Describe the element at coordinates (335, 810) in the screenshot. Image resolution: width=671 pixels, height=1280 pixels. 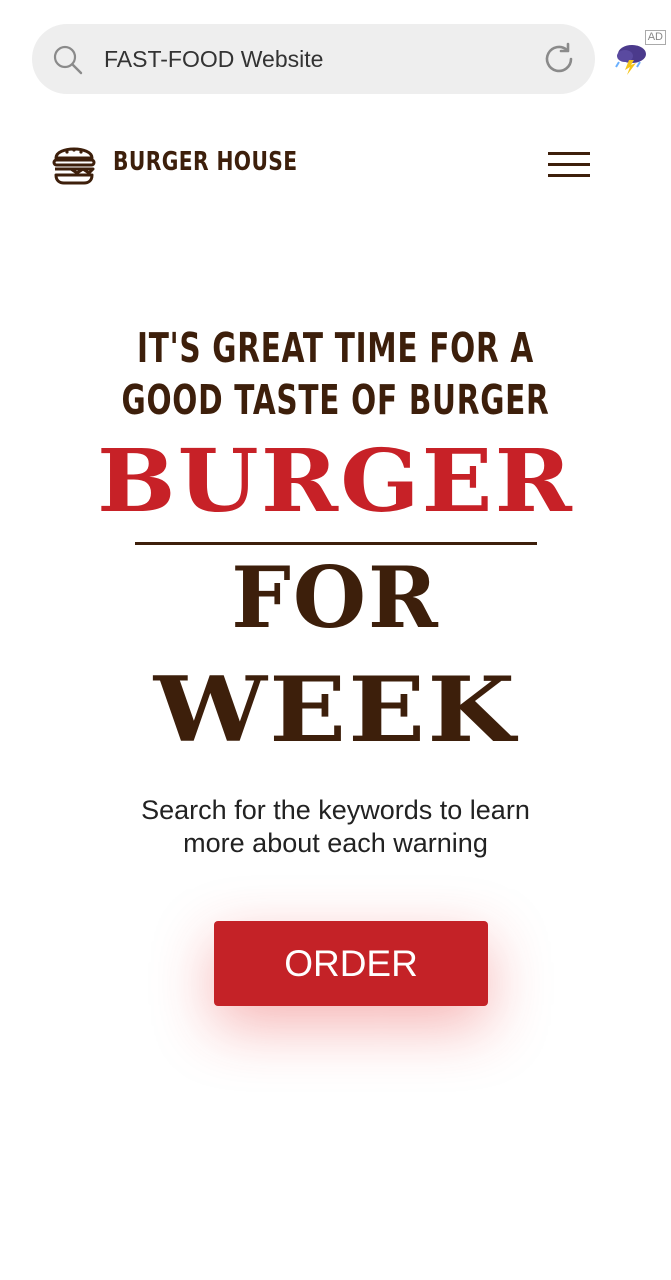
I see `desc-line-1: Search for the keywords to learn` at that location.